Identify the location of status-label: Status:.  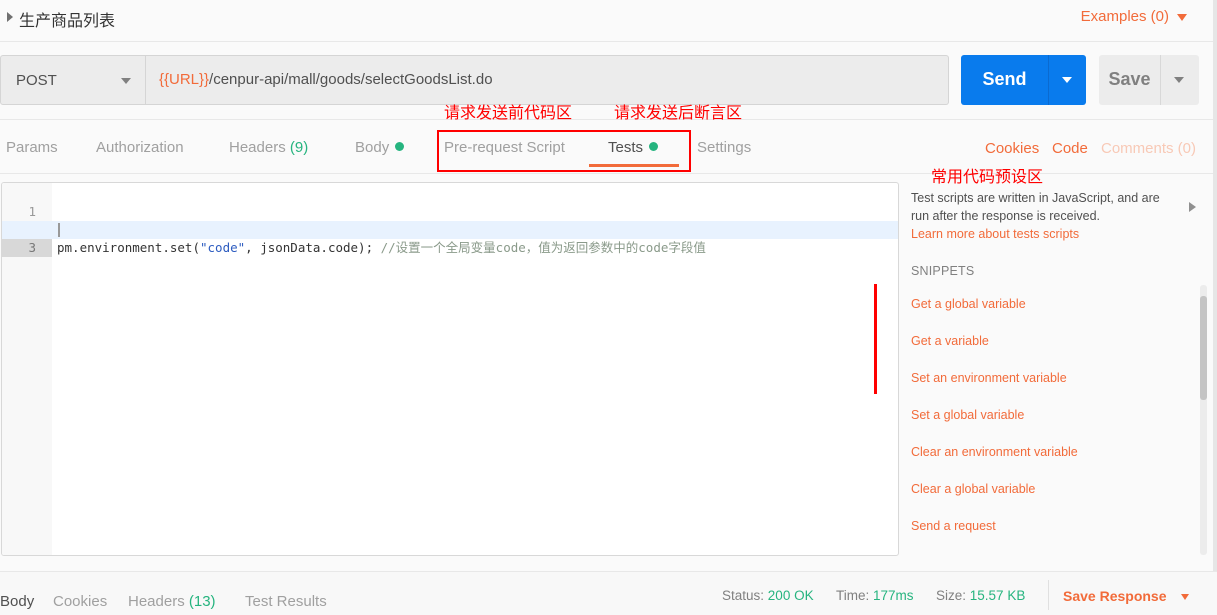
(743, 595).